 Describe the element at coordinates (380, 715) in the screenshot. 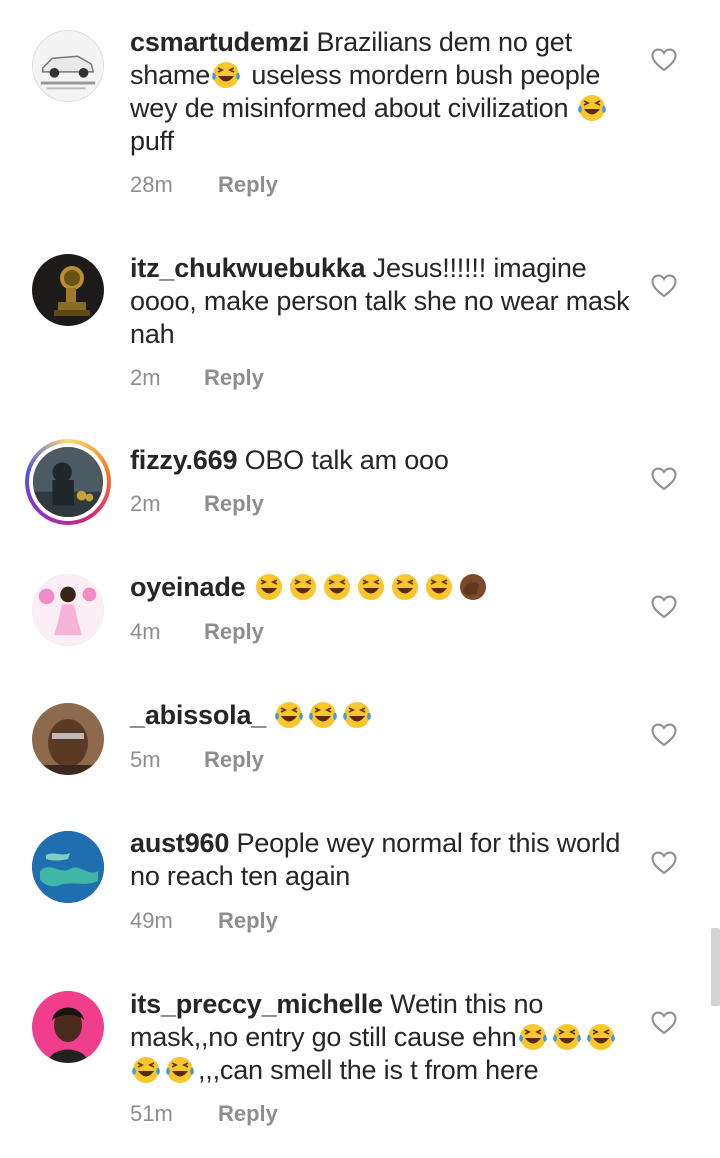

I see `comment-text: _abissola_` at that location.